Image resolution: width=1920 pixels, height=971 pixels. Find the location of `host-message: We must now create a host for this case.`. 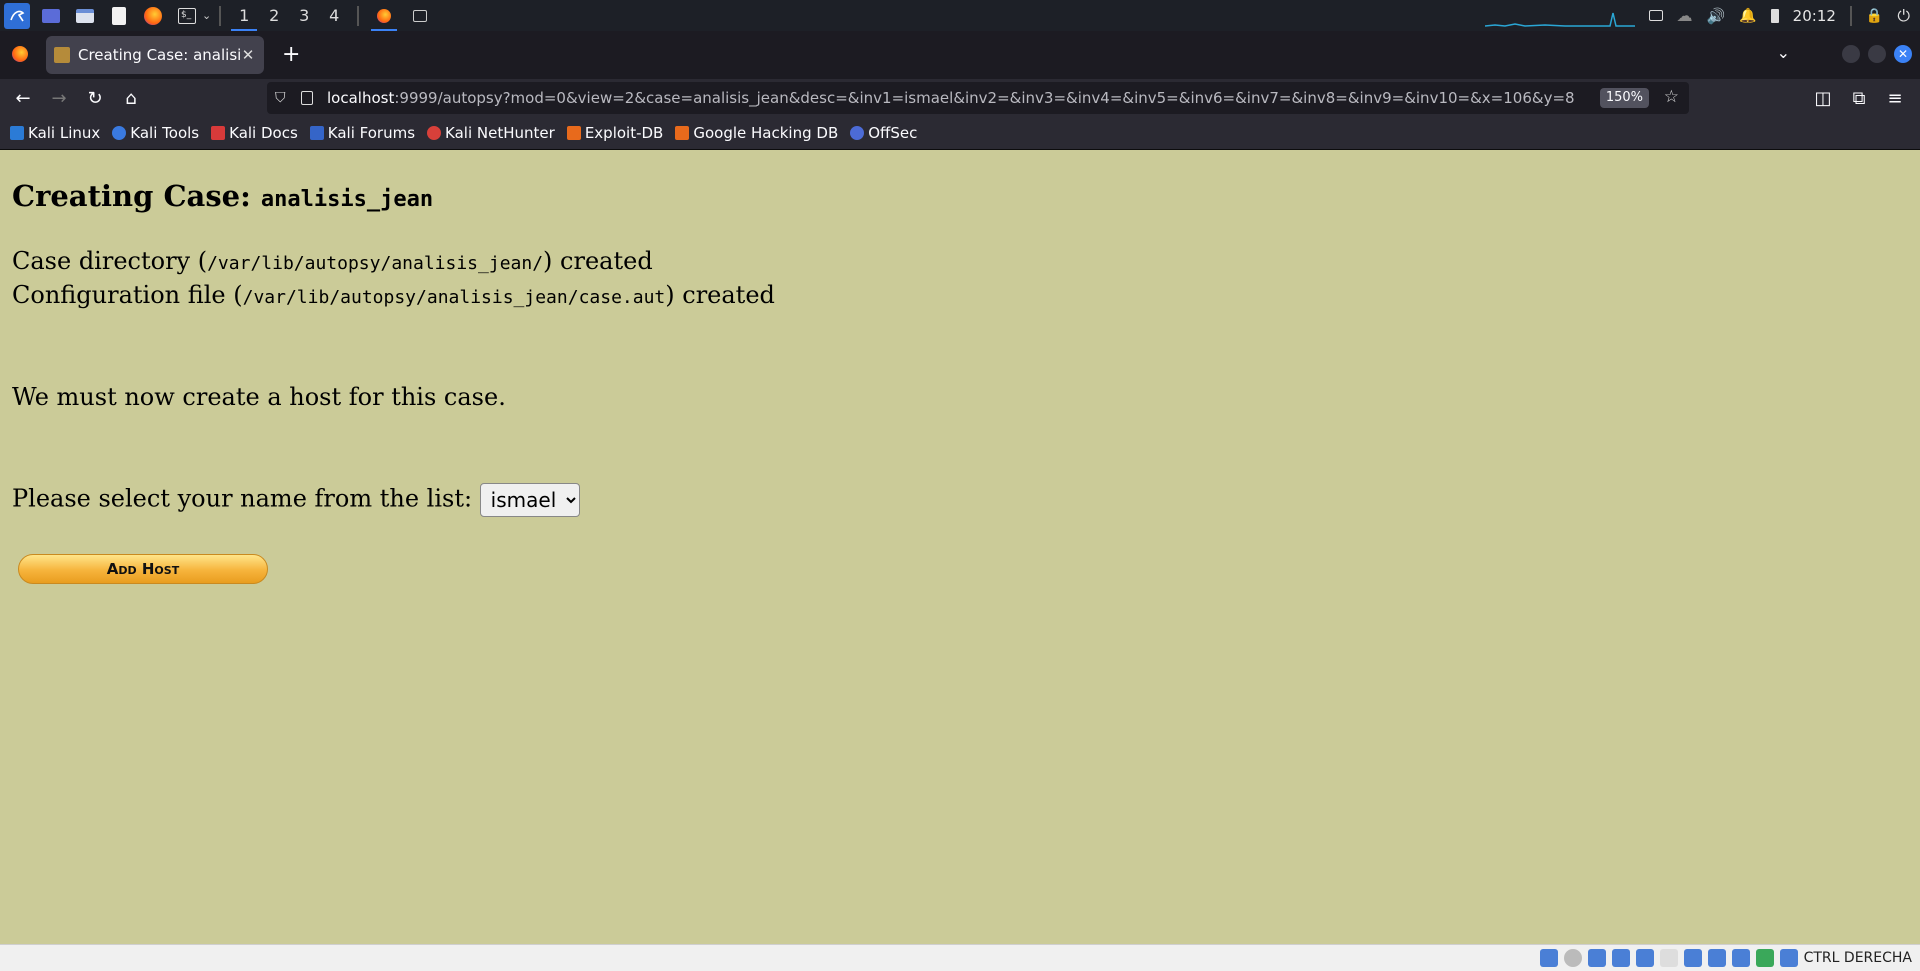

host-message: We must now create a host for this case. is located at coordinates (259, 397).